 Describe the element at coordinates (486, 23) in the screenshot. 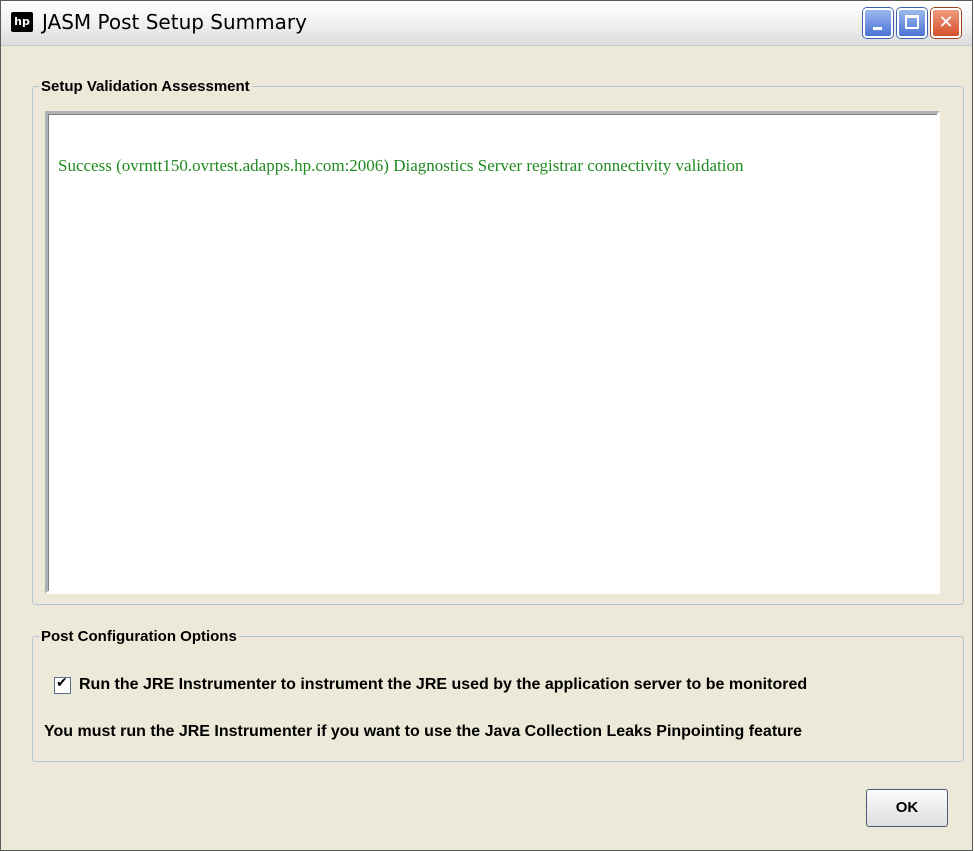

I see `title-bar: hp JASM Post Setup Summary ✕` at that location.